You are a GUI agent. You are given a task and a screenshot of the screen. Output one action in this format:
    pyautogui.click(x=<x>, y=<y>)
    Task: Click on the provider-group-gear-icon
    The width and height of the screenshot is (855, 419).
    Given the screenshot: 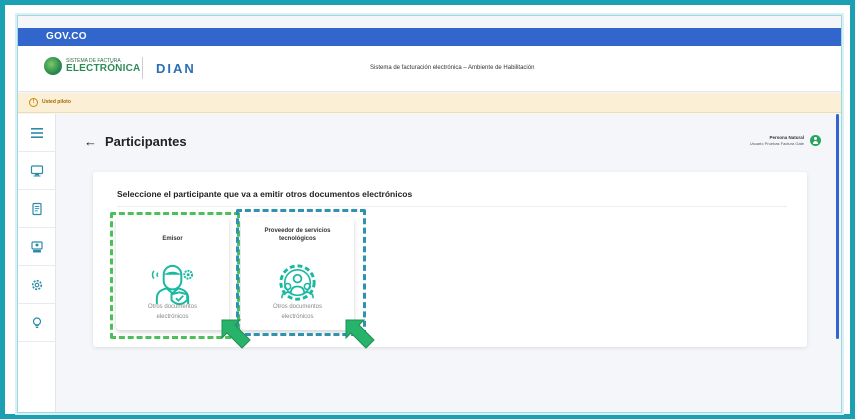 What is the action you would take?
    pyautogui.click(x=297, y=282)
    